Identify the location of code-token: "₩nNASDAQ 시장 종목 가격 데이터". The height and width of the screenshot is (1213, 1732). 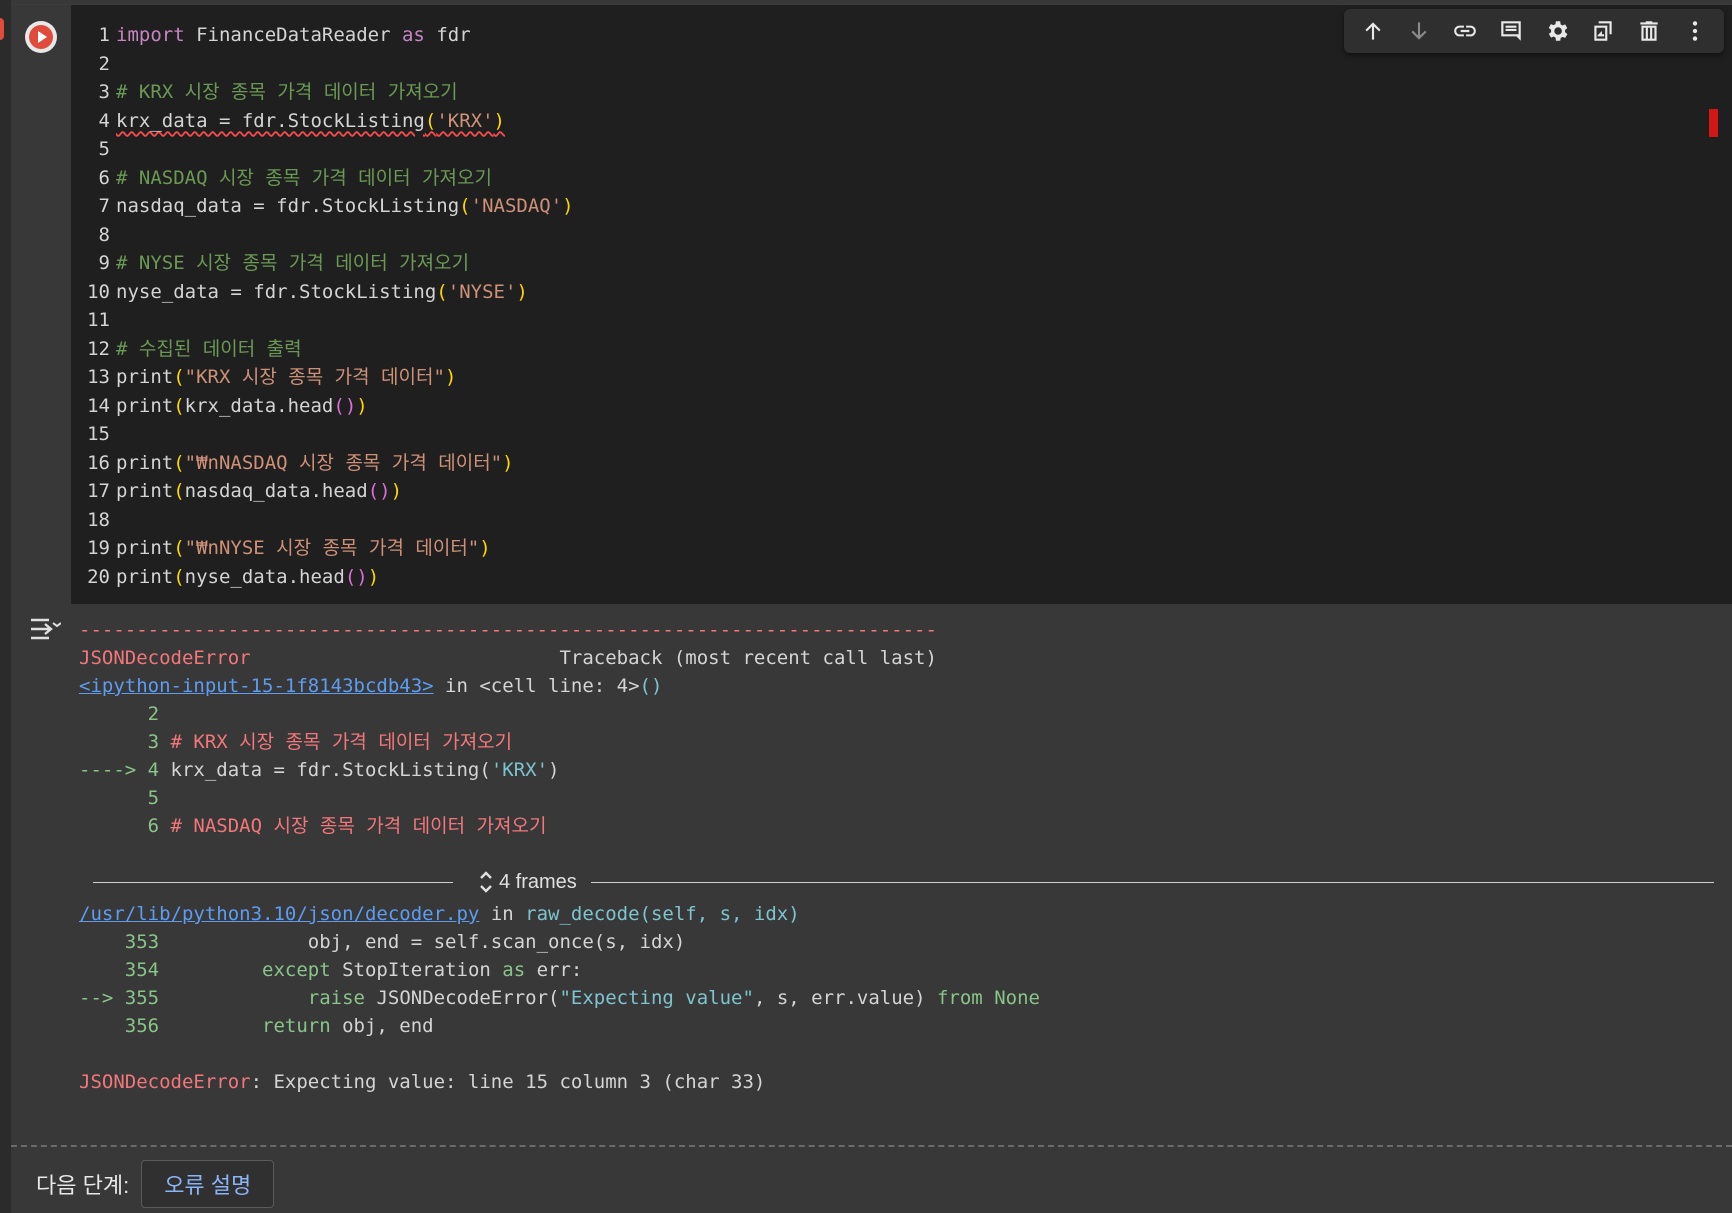
(343, 462).